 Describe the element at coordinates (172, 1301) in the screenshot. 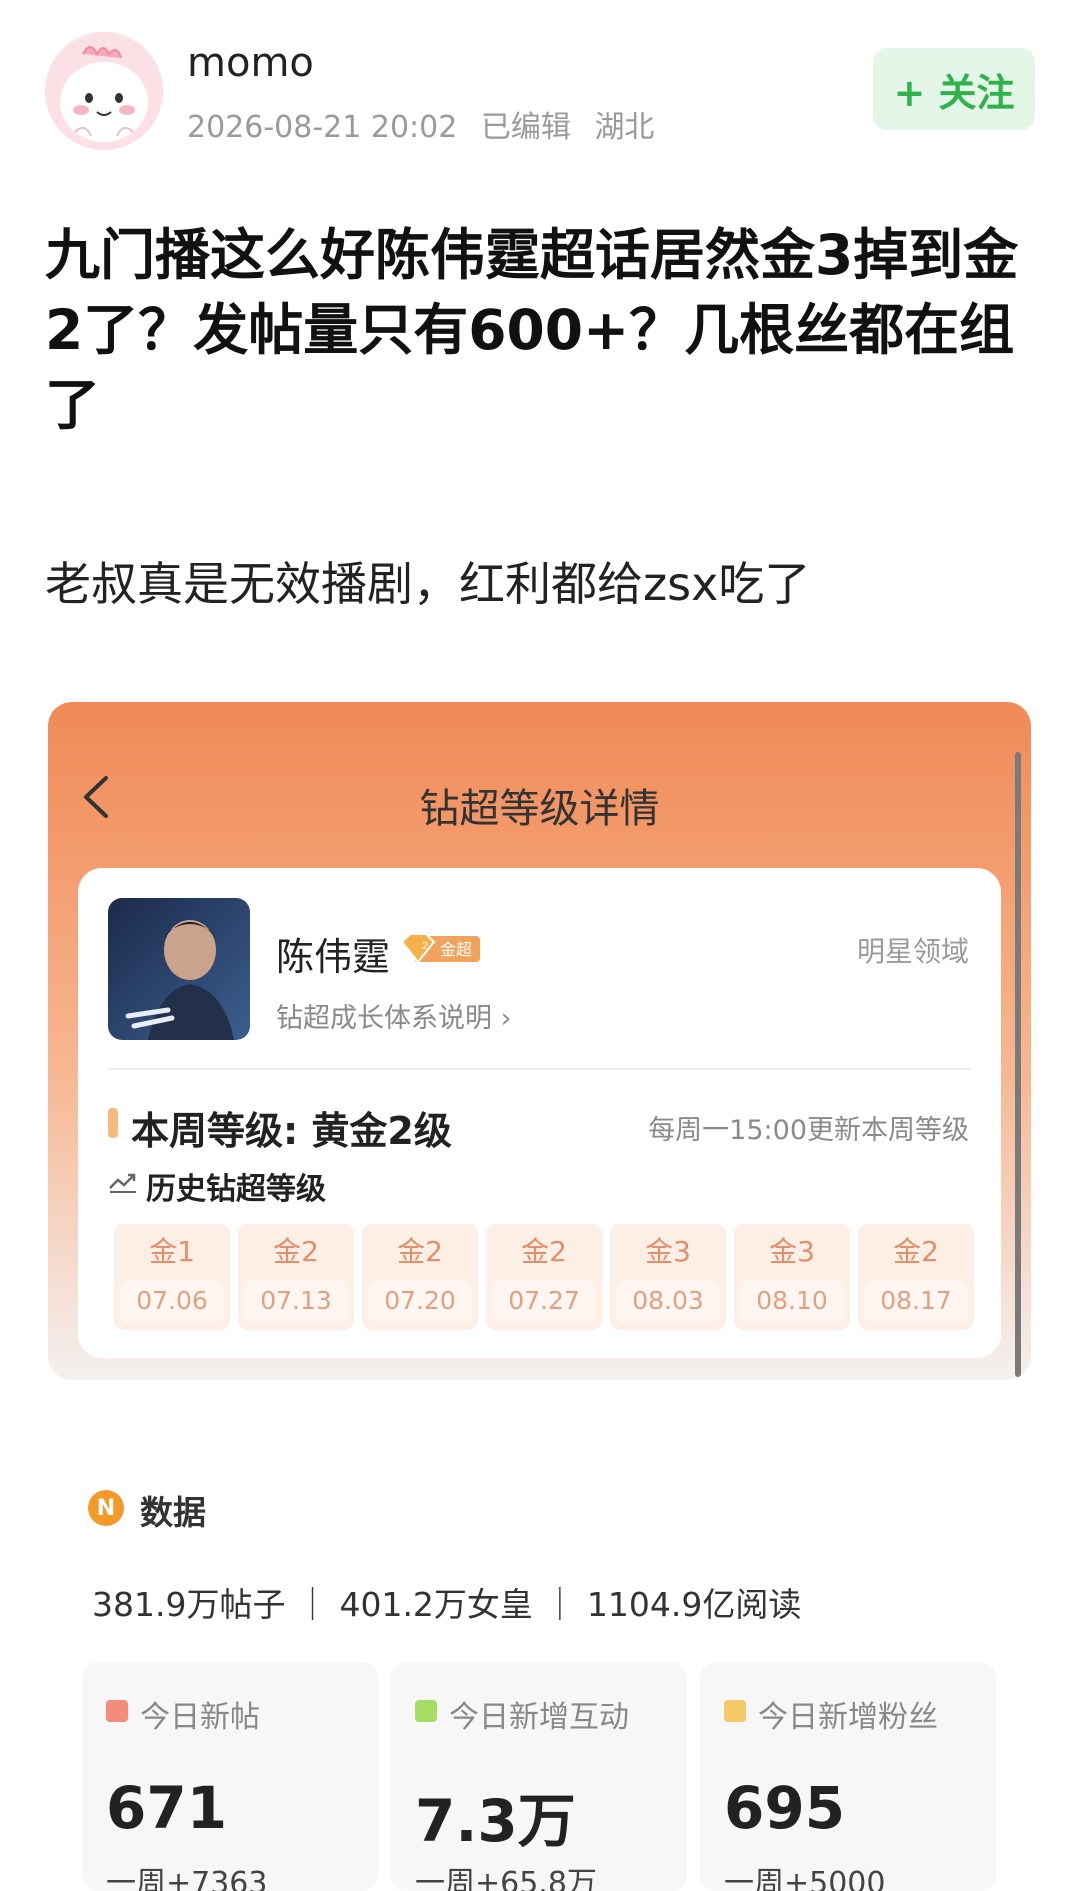

I see `history-date: 07.06` at that location.